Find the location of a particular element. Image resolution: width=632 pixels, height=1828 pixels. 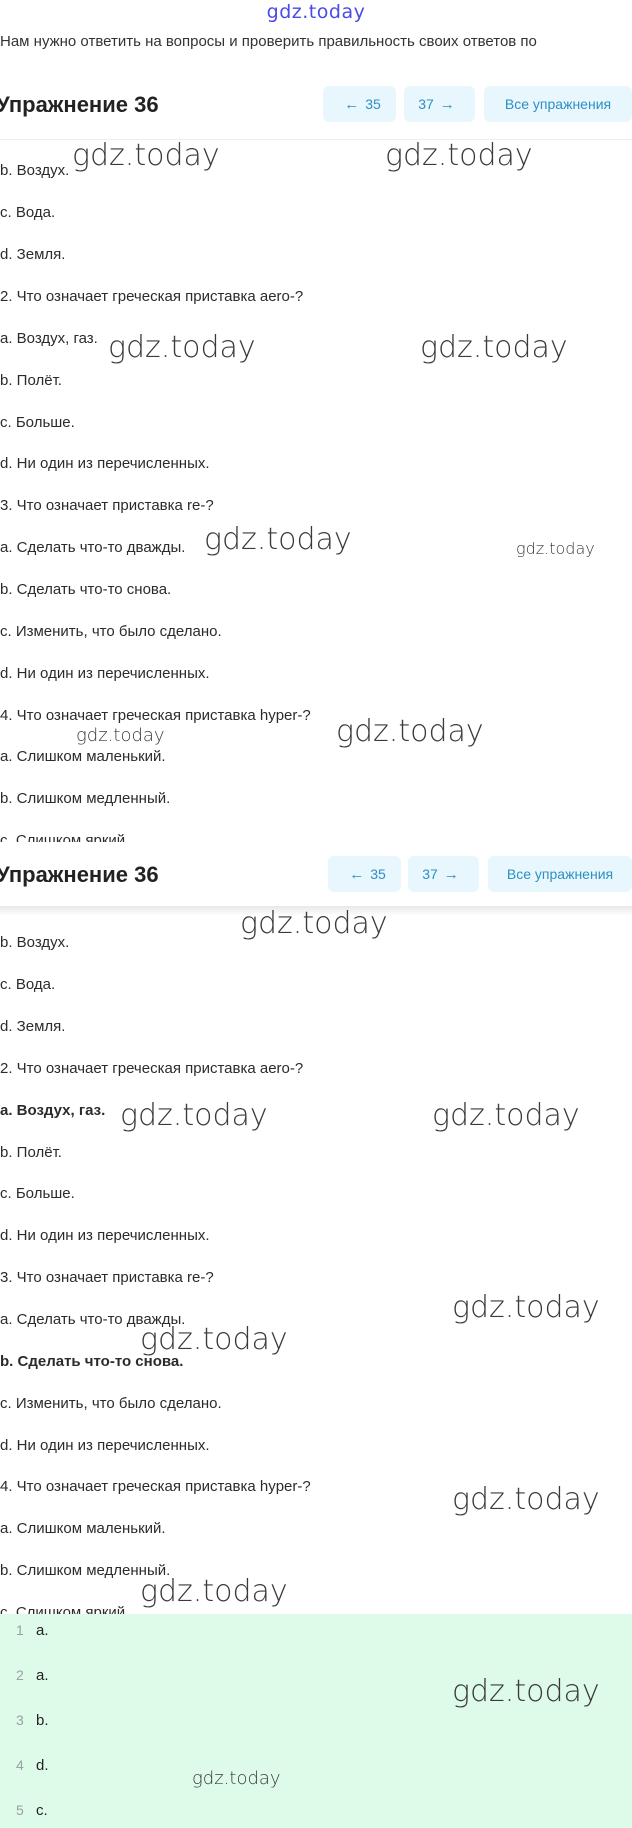

watermark-top: gdz.today is located at coordinates (316, 12).